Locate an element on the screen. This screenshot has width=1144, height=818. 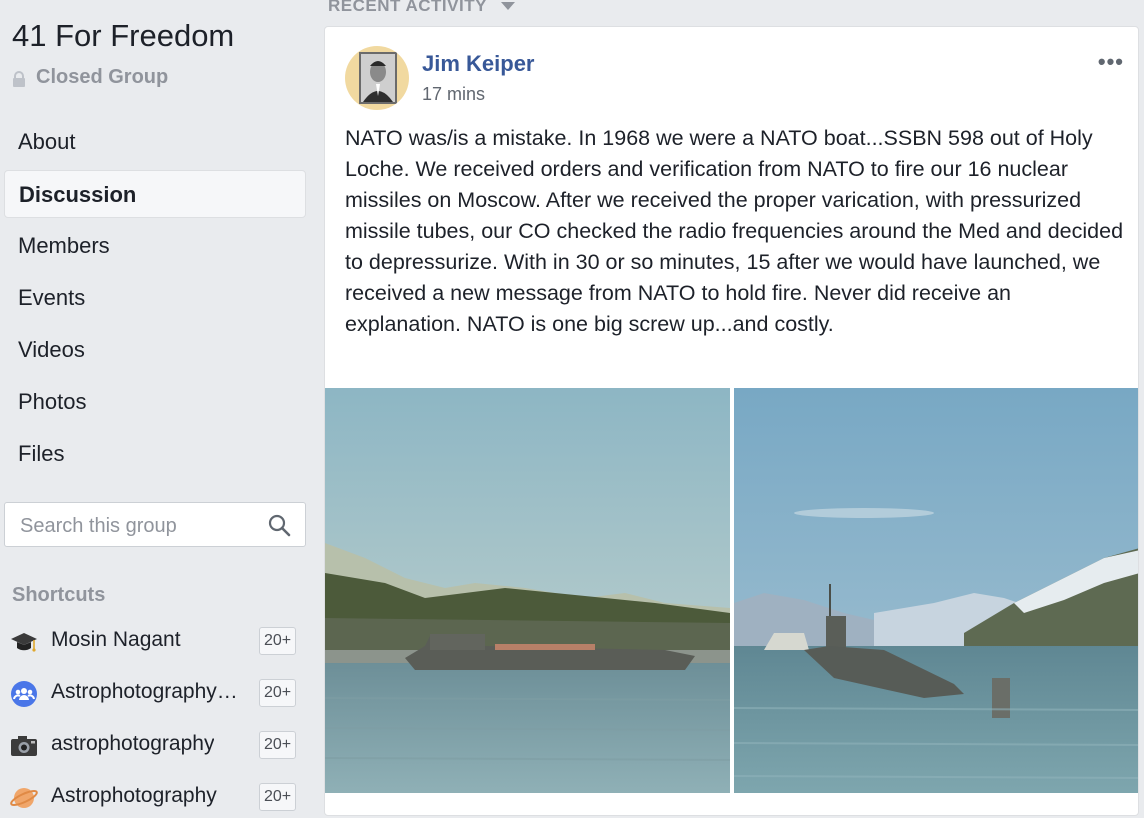
post-timestamp: 17 mins is located at coordinates (453, 94).